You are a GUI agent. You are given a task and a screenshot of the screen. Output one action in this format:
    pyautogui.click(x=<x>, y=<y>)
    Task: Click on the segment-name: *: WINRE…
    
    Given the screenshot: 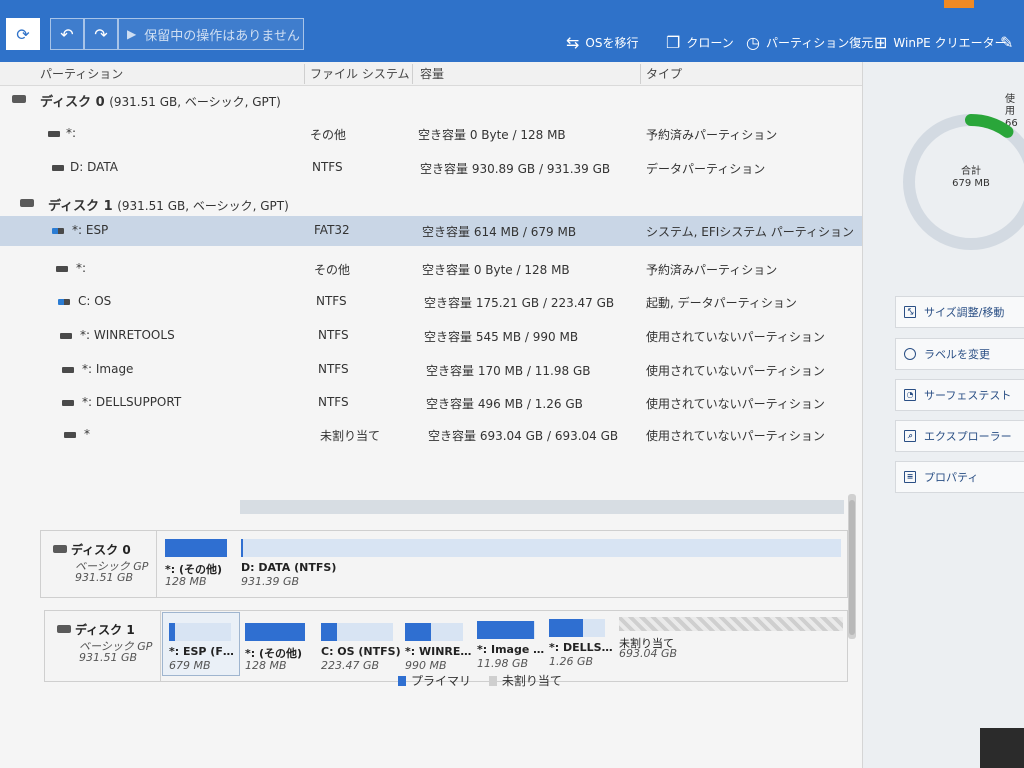 What is the action you would take?
    pyautogui.click(x=438, y=651)
    